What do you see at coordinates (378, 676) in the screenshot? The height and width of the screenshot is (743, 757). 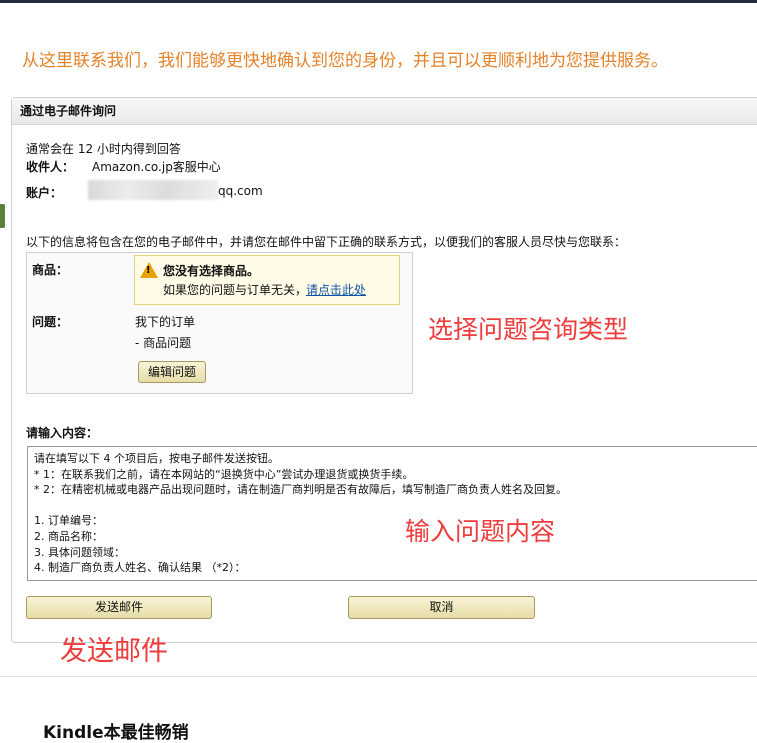 I see `section-divider` at bounding box center [378, 676].